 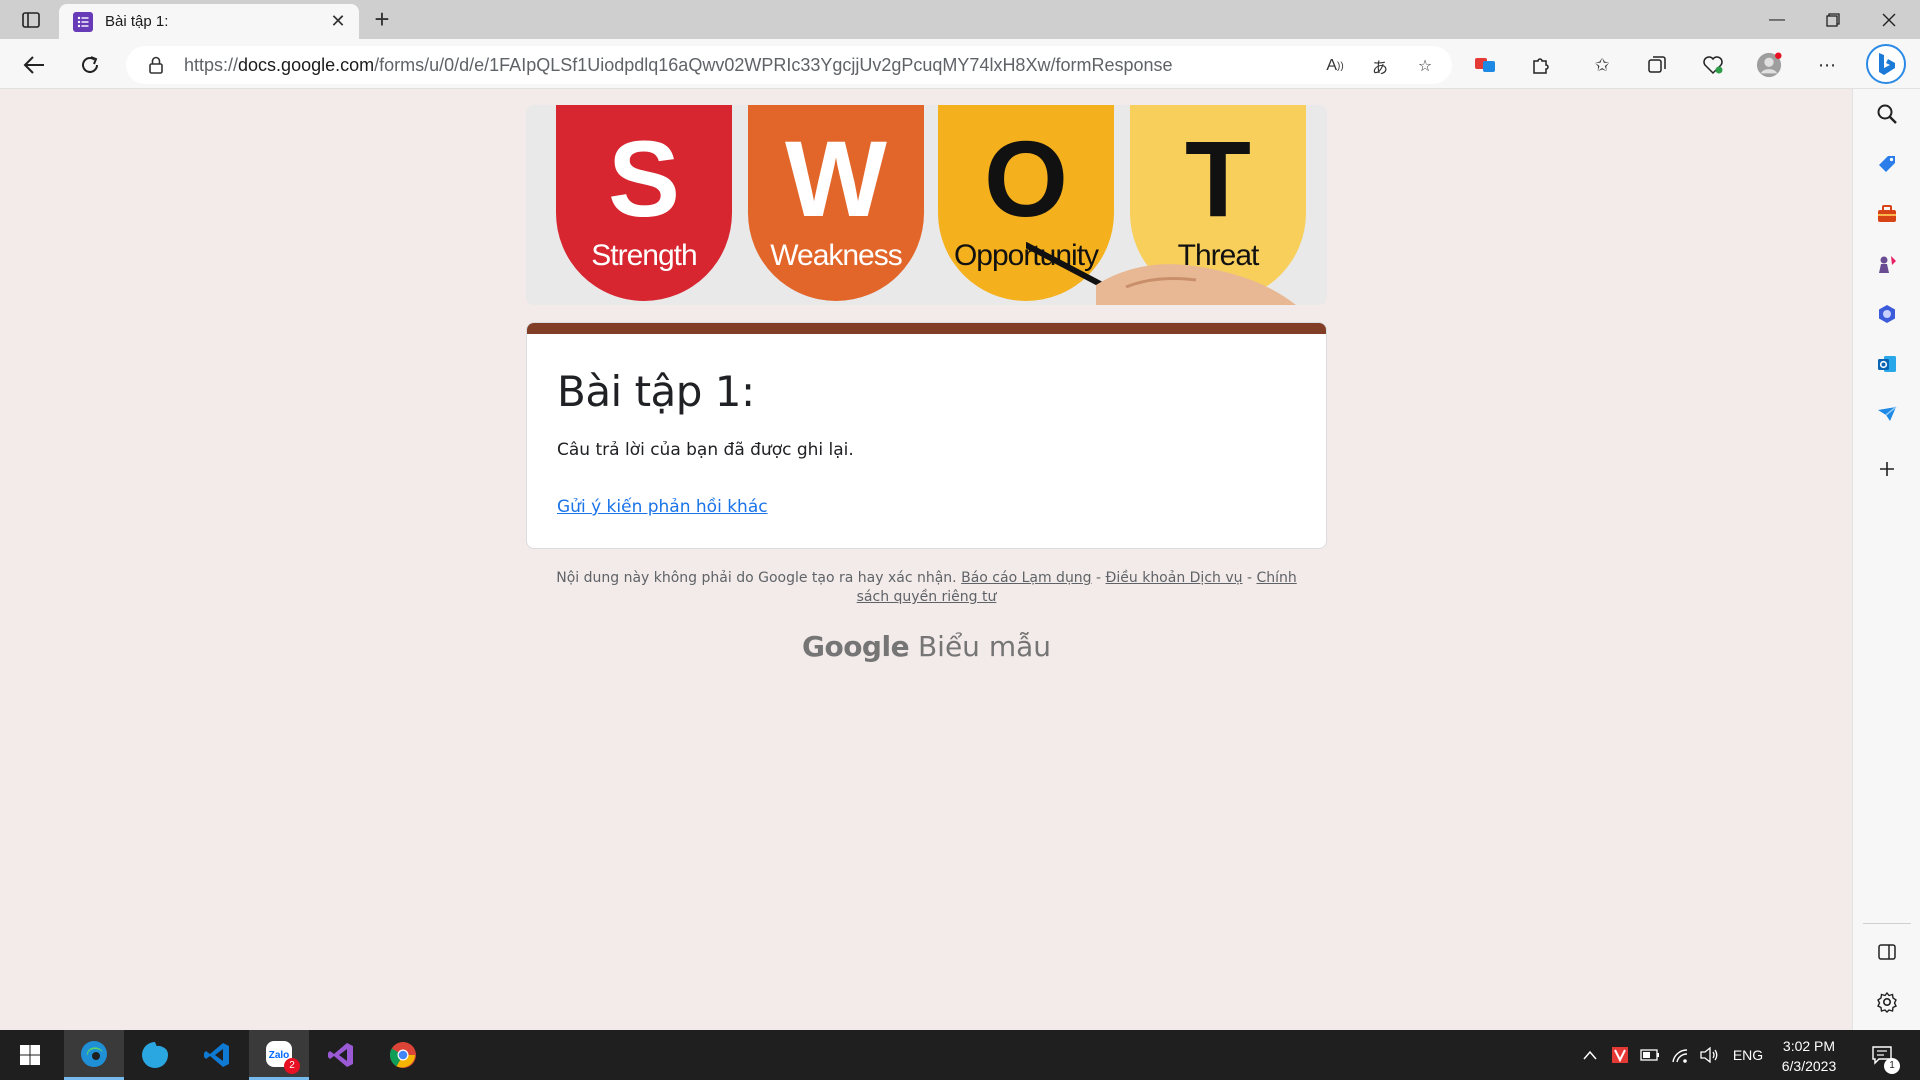 What do you see at coordinates (1889, 19) in the screenshot?
I see `close-window-icon` at bounding box center [1889, 19].